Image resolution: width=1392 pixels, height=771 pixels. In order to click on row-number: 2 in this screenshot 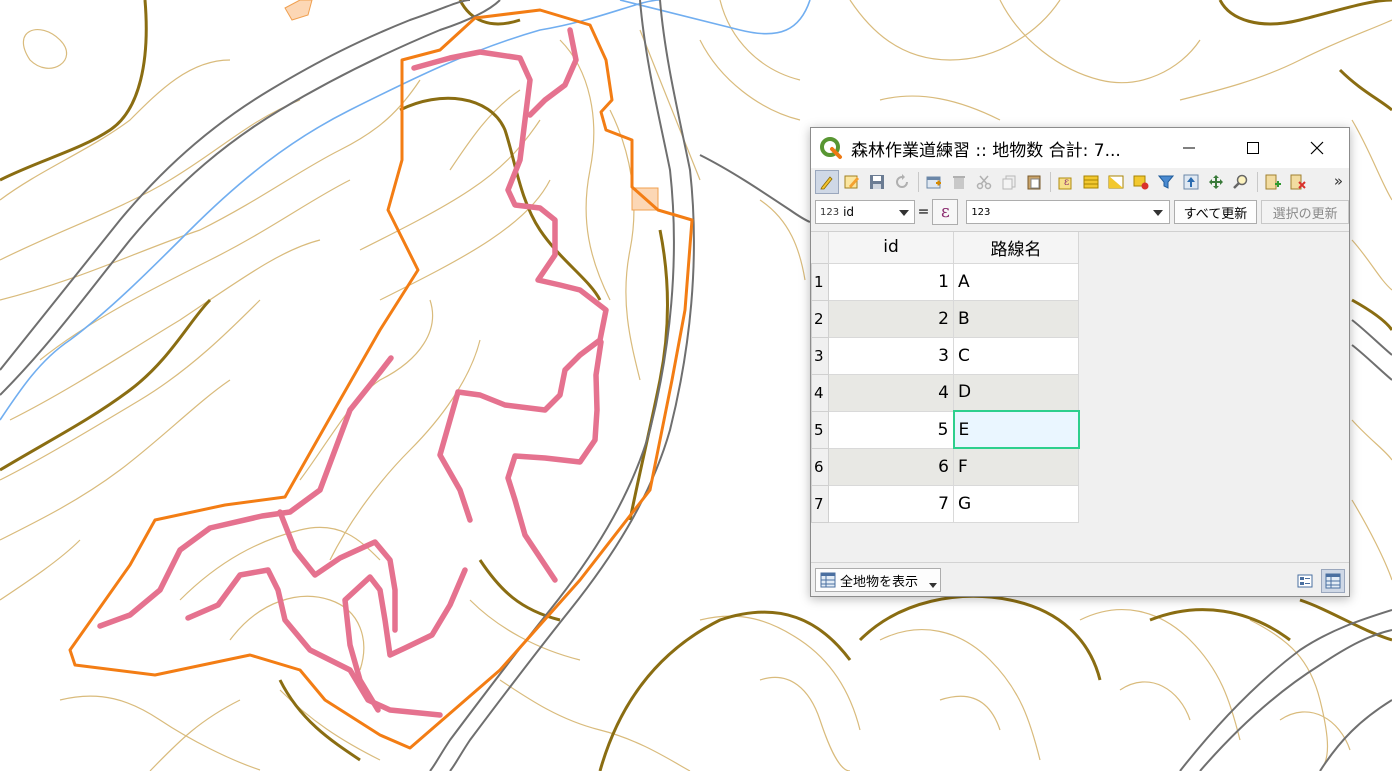, I will do `click(820, 318)`.